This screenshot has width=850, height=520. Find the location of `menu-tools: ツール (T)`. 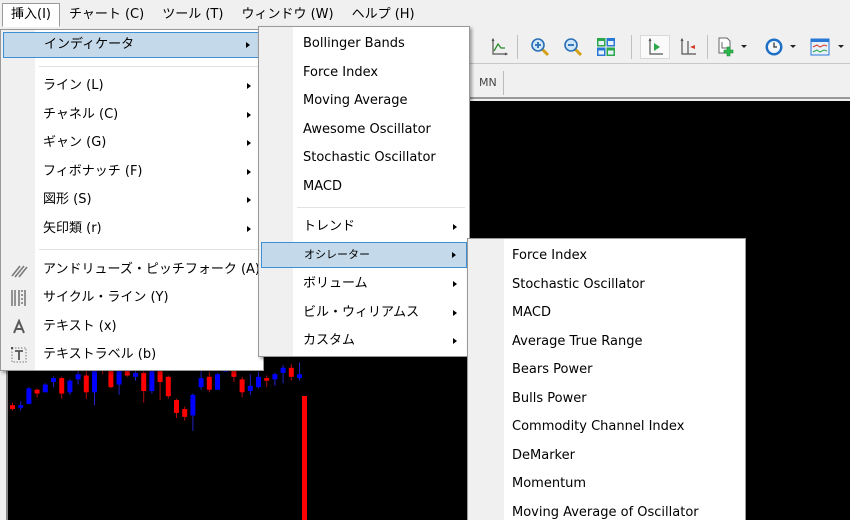

menu-tools: ツール (T) is located at coordinates (192, 15).